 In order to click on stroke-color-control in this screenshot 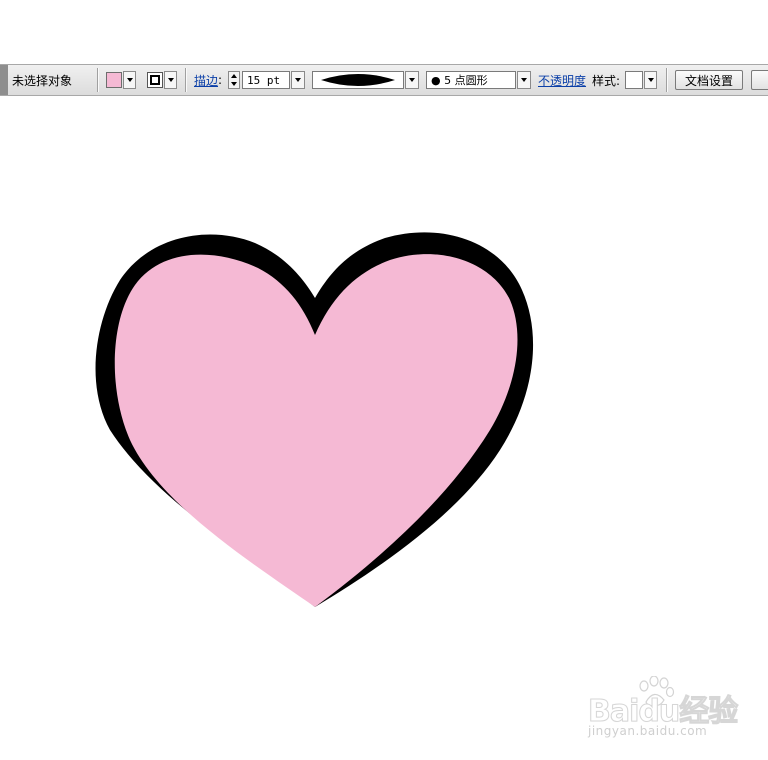, I will do `click(162, 80)`.